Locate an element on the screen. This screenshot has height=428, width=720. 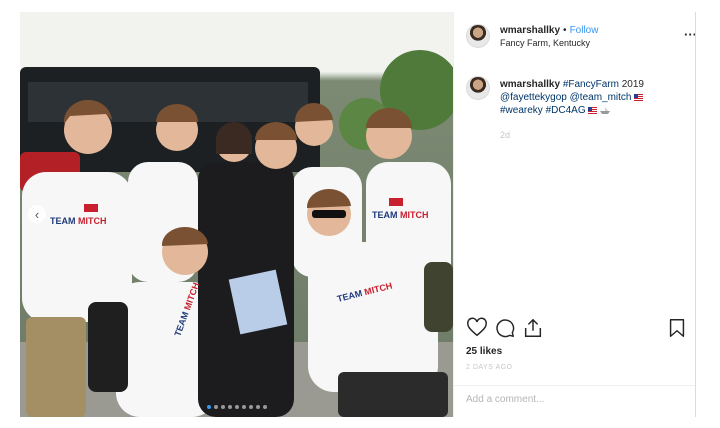
boat-emoji-icon is located at coordinates (605, 110).